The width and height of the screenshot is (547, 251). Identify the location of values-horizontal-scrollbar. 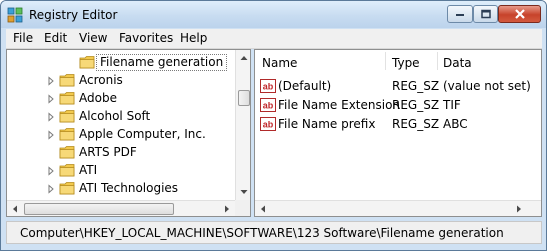
(398, 208).